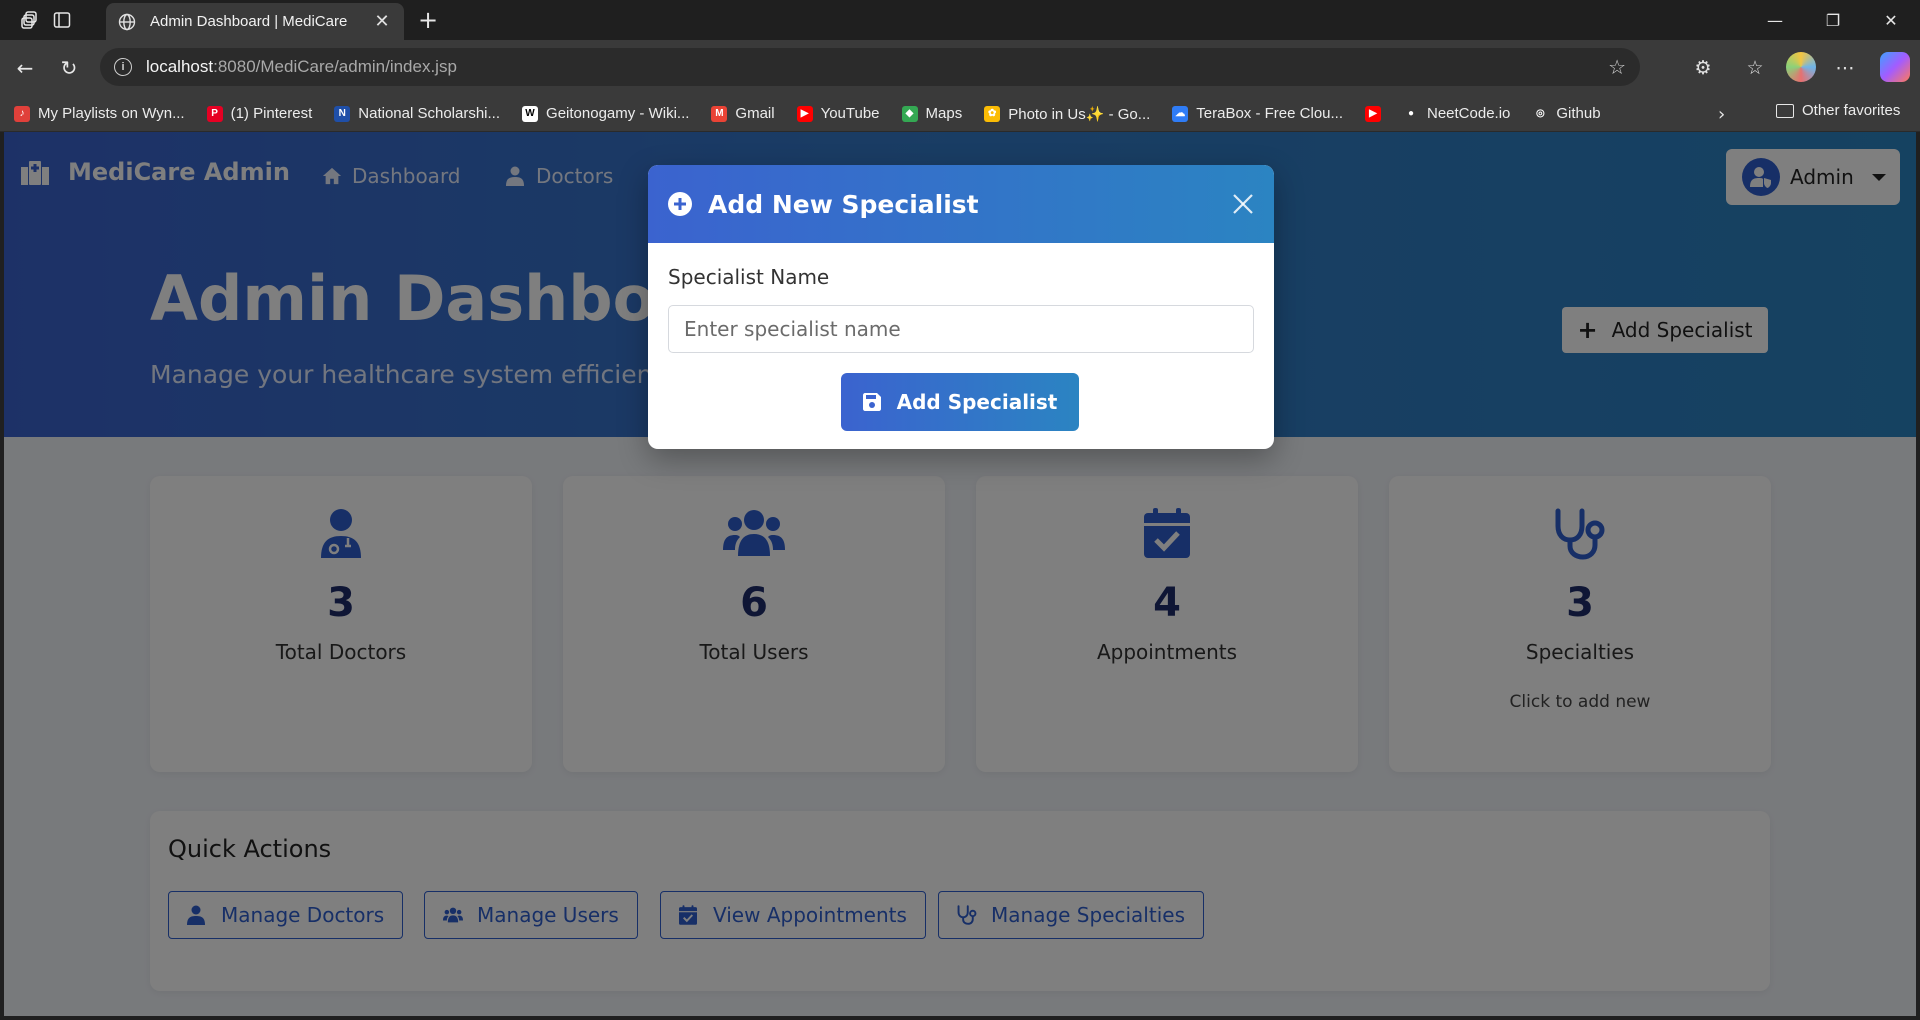  Describe the element at coordinates (843, 204) in the screenshot. I see `modal-title: Add New Specialist` at that location.